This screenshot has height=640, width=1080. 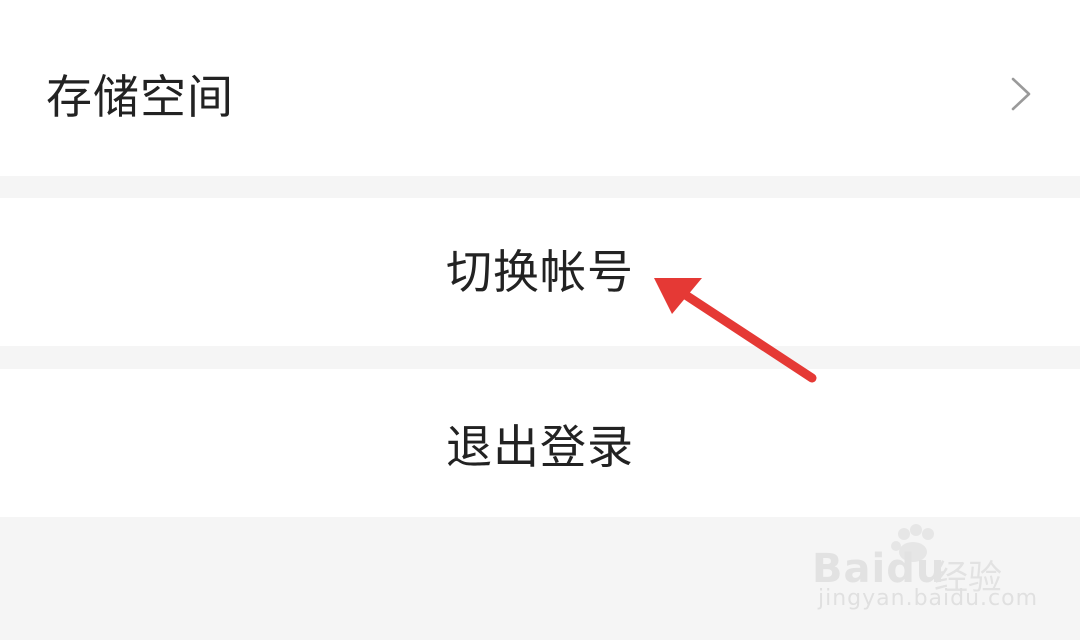 What do you see at coordinates (540, 272) in the screenshot?
I see `switch-account-button: 切换帐号` at bounding box center [540, 272].